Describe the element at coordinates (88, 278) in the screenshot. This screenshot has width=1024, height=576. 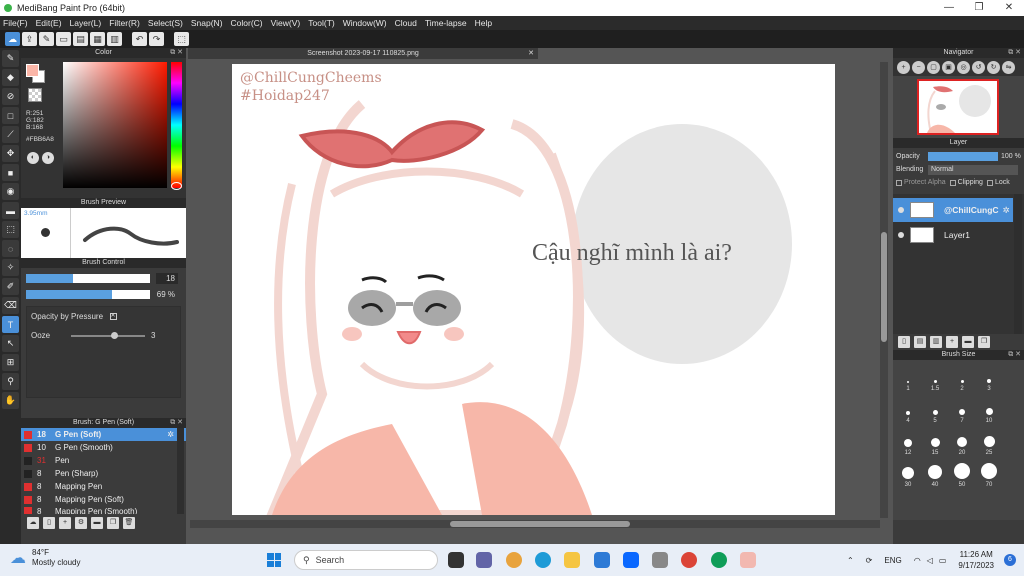
I see `brush-size-slider` at that location.